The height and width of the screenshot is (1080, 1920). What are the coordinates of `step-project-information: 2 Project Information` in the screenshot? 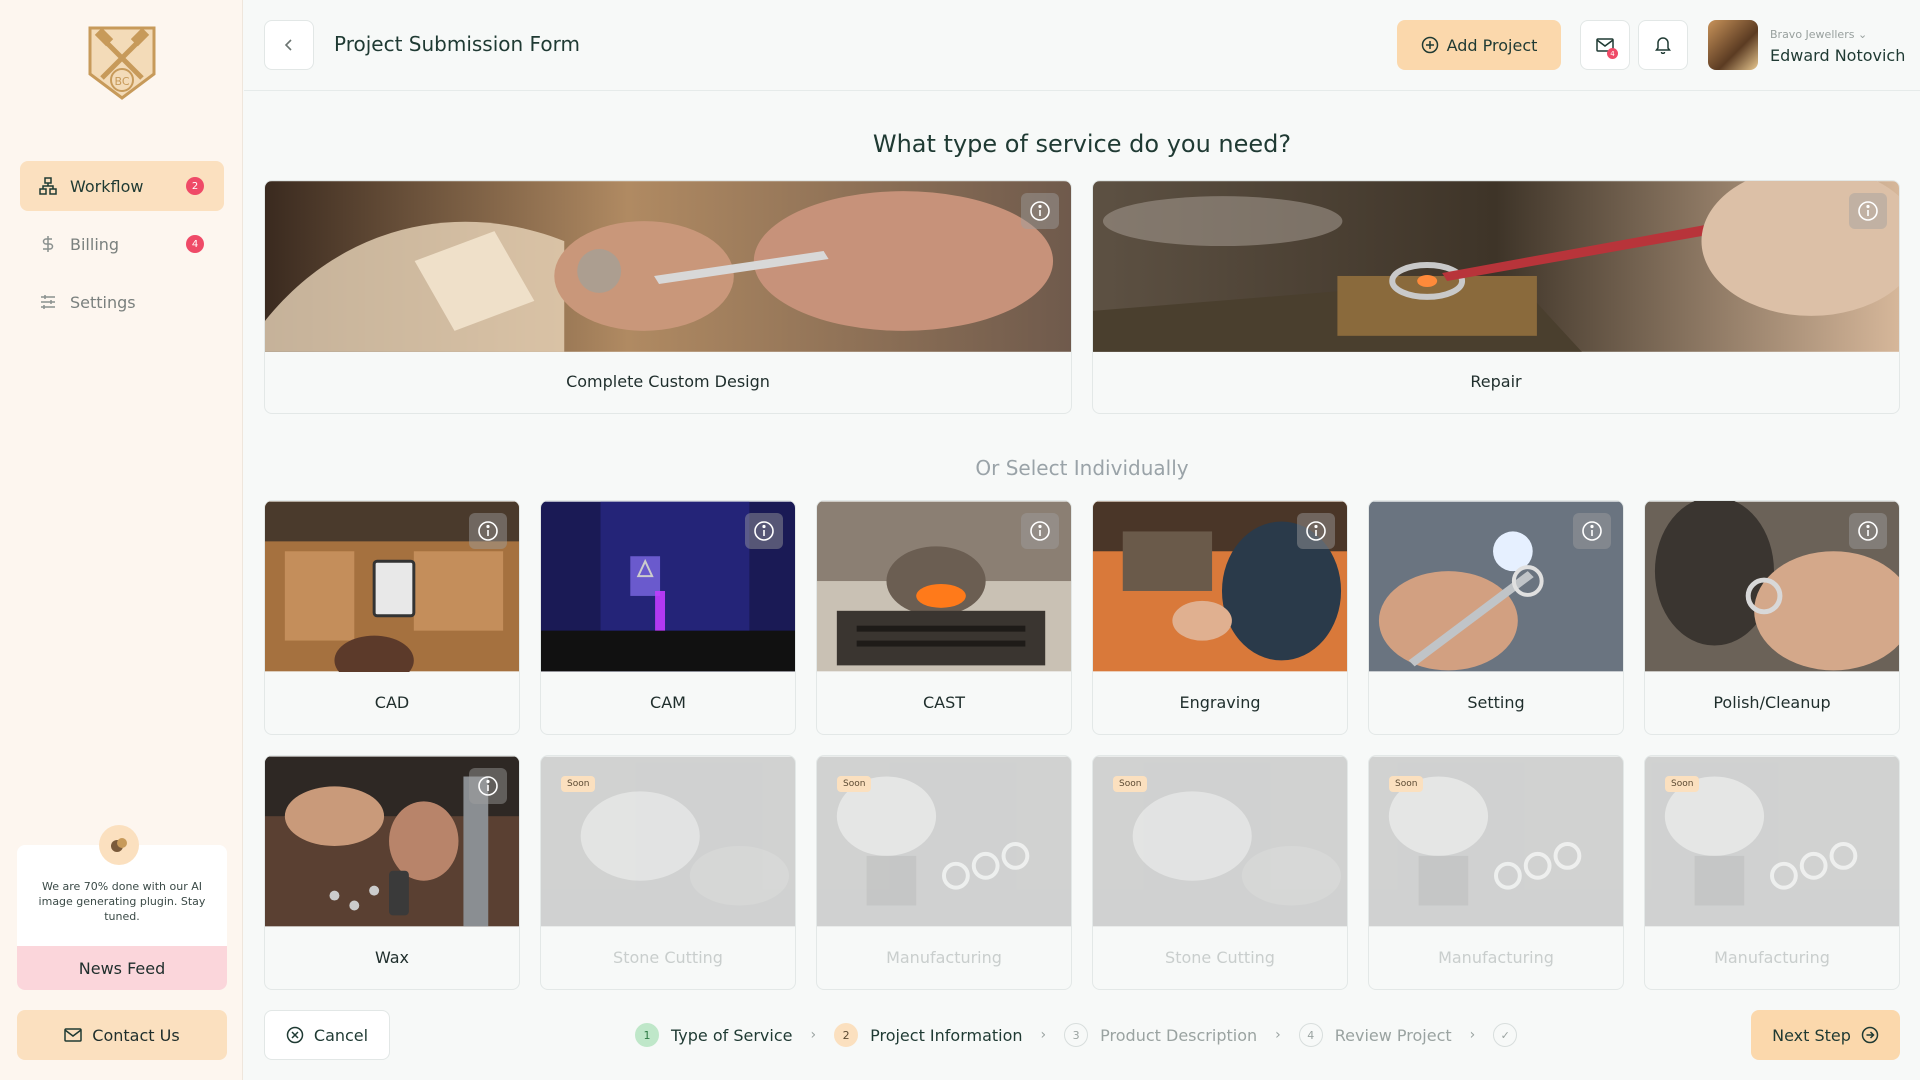 It's located at (928, 1035).